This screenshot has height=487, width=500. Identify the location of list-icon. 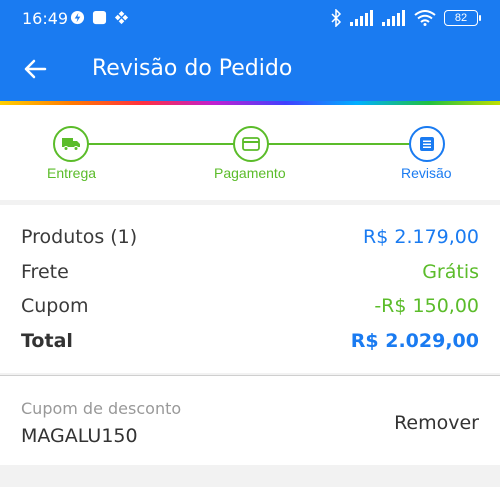
(427, 144).